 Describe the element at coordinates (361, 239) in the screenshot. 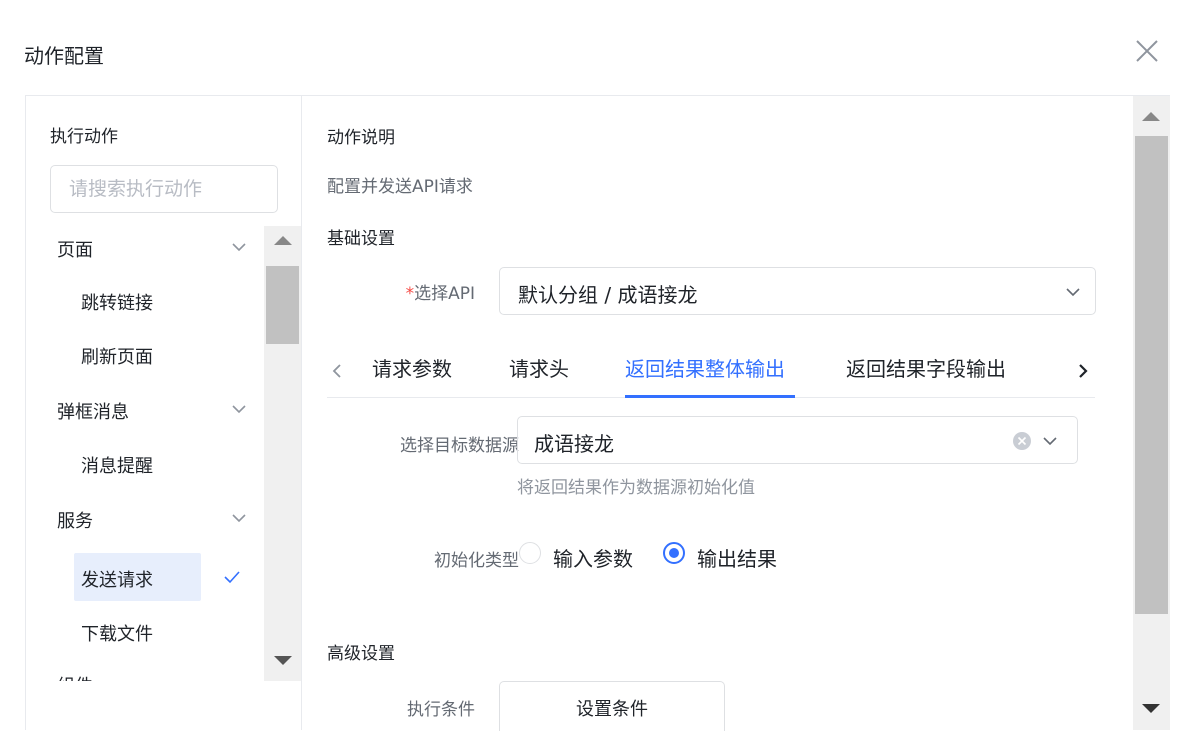

I see `basic-settings-heading: 基础设置` at that location.